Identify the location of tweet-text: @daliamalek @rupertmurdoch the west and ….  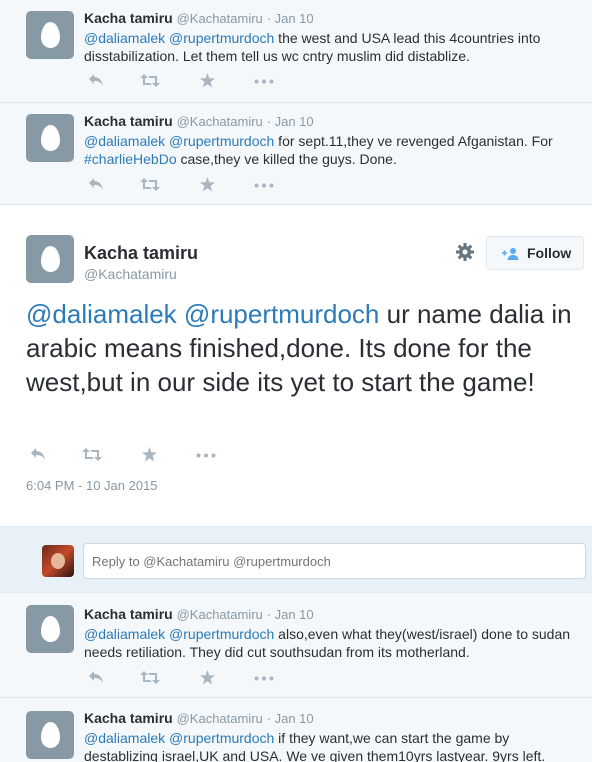
(334, 47).